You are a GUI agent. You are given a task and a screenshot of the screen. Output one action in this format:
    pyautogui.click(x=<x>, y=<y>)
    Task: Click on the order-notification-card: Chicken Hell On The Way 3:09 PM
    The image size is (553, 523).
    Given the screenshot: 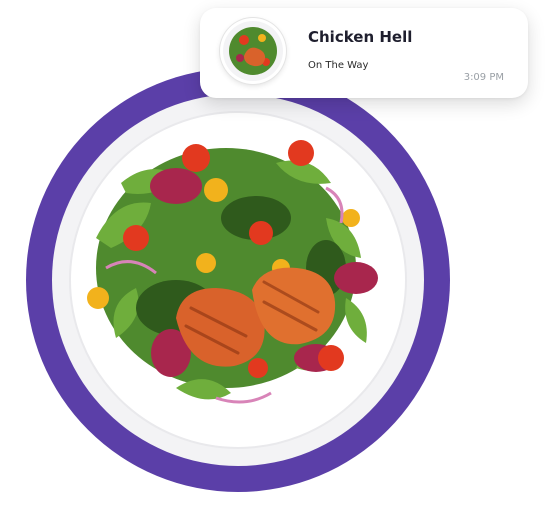 What is the action you would take?
    pyautogui.click(x=364, y=53)
    